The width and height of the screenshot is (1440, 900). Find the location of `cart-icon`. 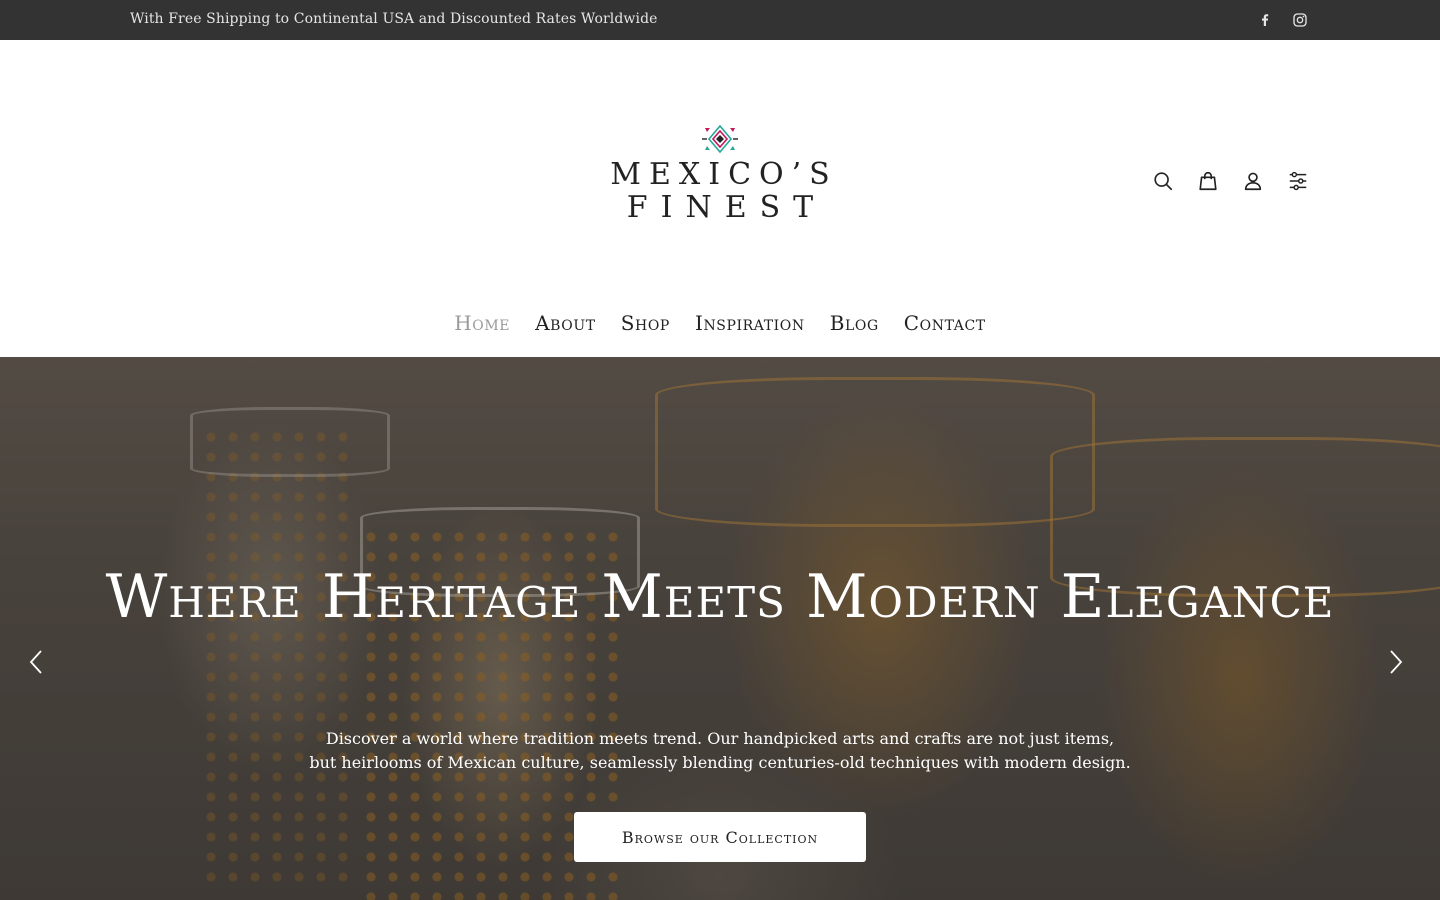

cart-icon is located at coordinates (1208, 181).